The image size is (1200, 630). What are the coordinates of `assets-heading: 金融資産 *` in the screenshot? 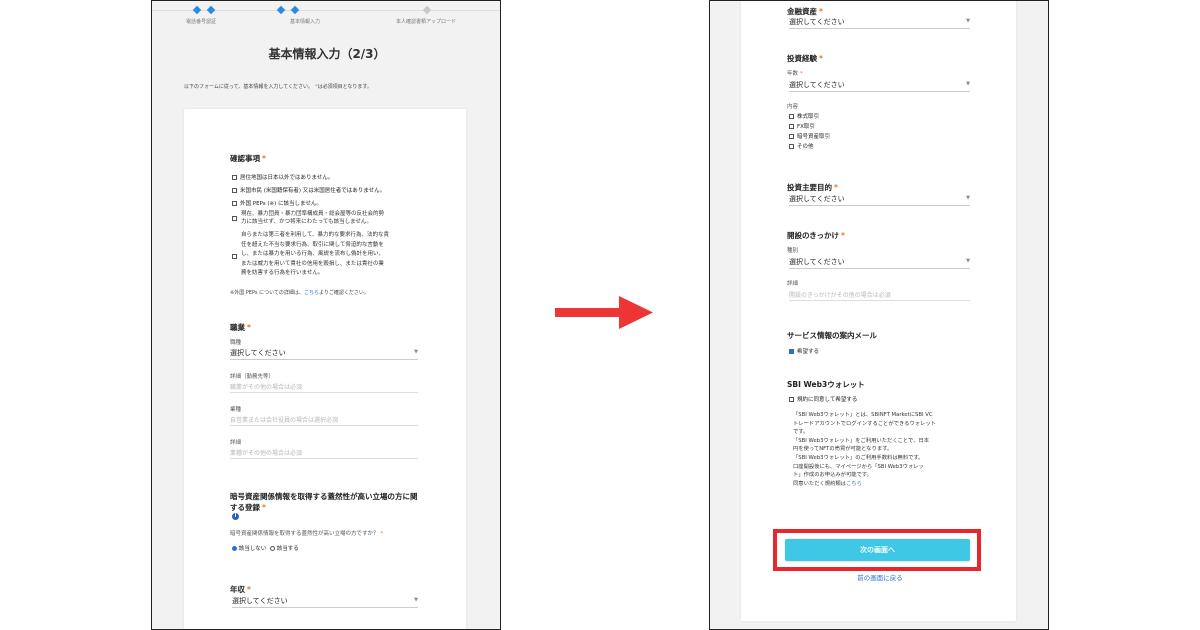 It's located at (805, 11).